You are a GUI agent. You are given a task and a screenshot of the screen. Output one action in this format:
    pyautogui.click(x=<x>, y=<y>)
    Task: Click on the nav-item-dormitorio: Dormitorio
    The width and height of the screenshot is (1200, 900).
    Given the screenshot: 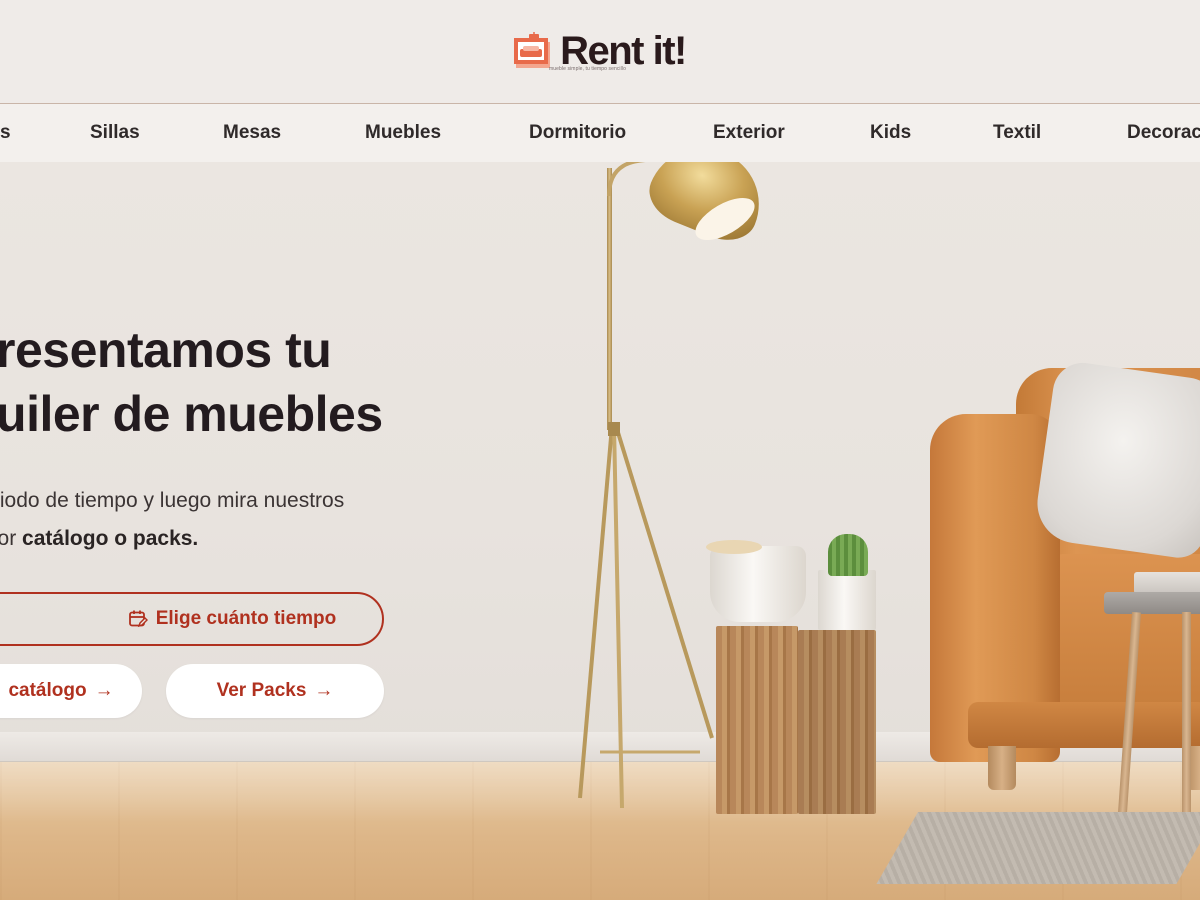 What is the action you would take?
    pyautogui.click(x=577, y=133)
    